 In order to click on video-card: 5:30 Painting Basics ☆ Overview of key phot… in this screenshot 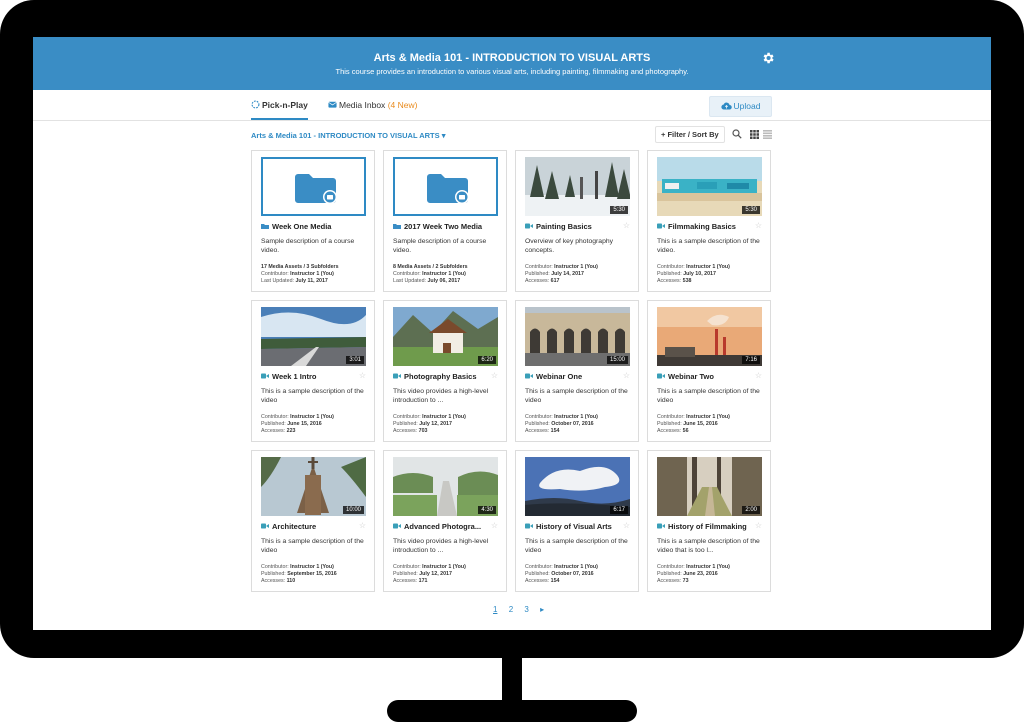, I will do `click(577, 221)`.